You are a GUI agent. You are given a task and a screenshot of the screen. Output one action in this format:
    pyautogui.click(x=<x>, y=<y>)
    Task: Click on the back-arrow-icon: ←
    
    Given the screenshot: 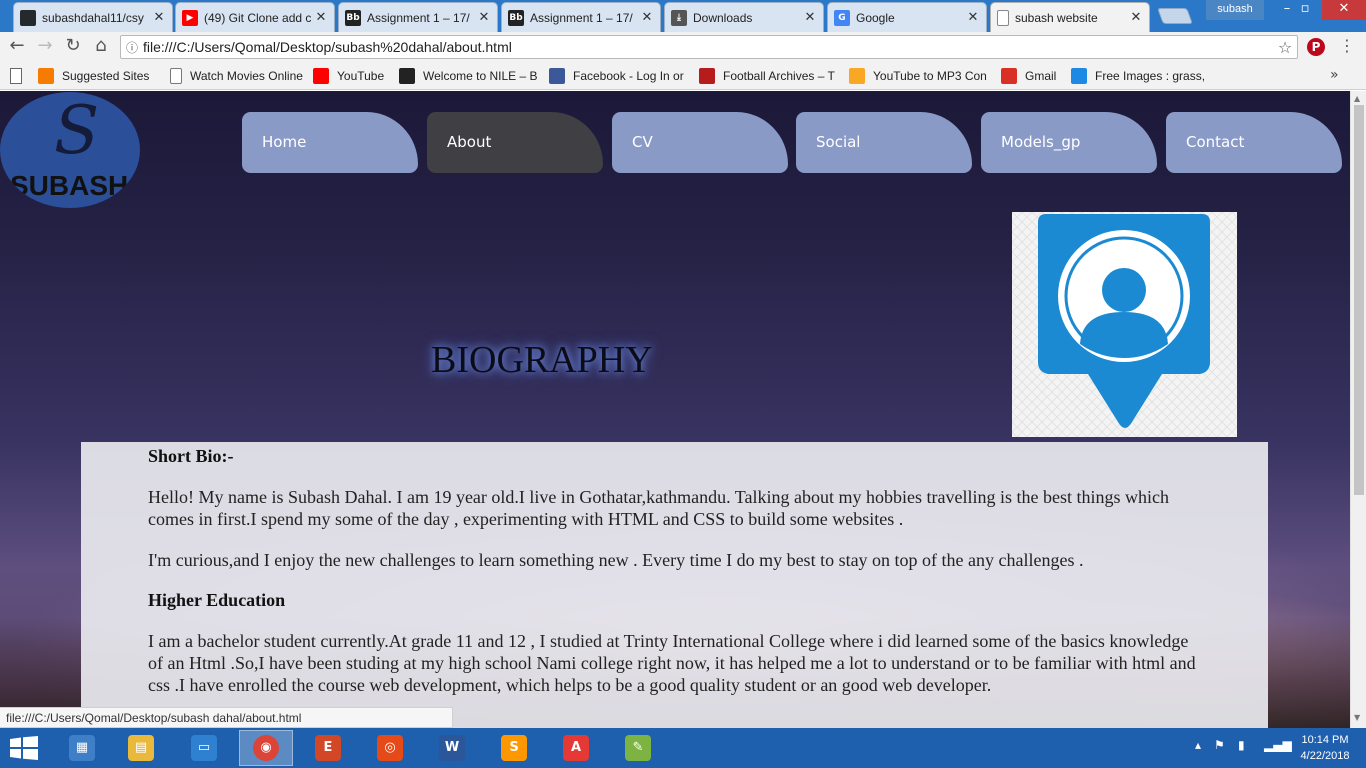 What is the action you would take?
    pyautogui.click(x=17, y=47)
    